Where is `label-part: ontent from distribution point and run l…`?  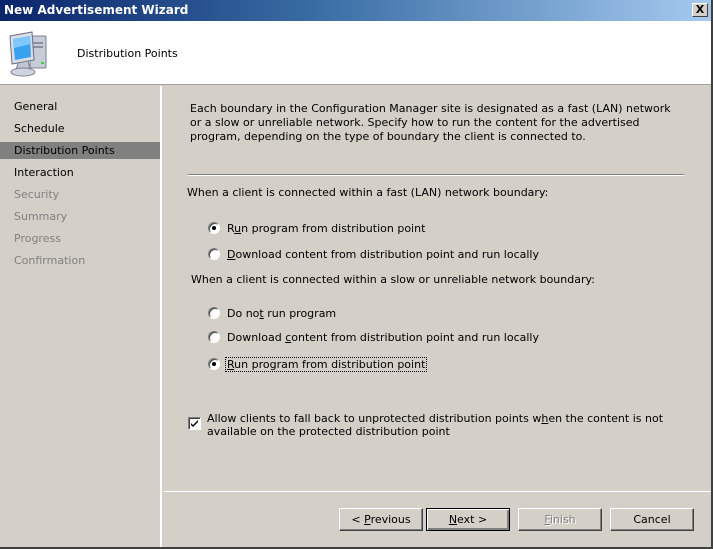 label-part: ontent from distribution point and run l… is located at coordinates (415, 337).